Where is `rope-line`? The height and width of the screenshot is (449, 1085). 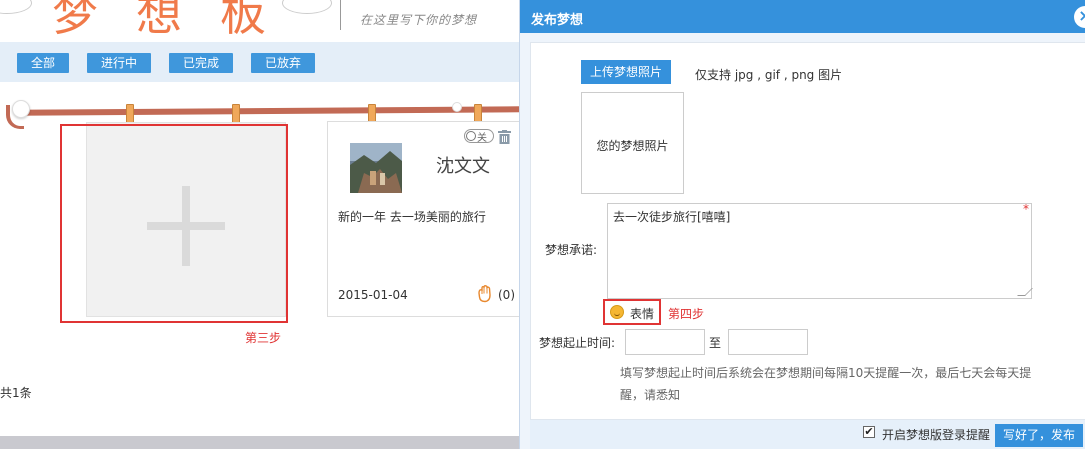 rope-line is located at coordinates (266, 111).